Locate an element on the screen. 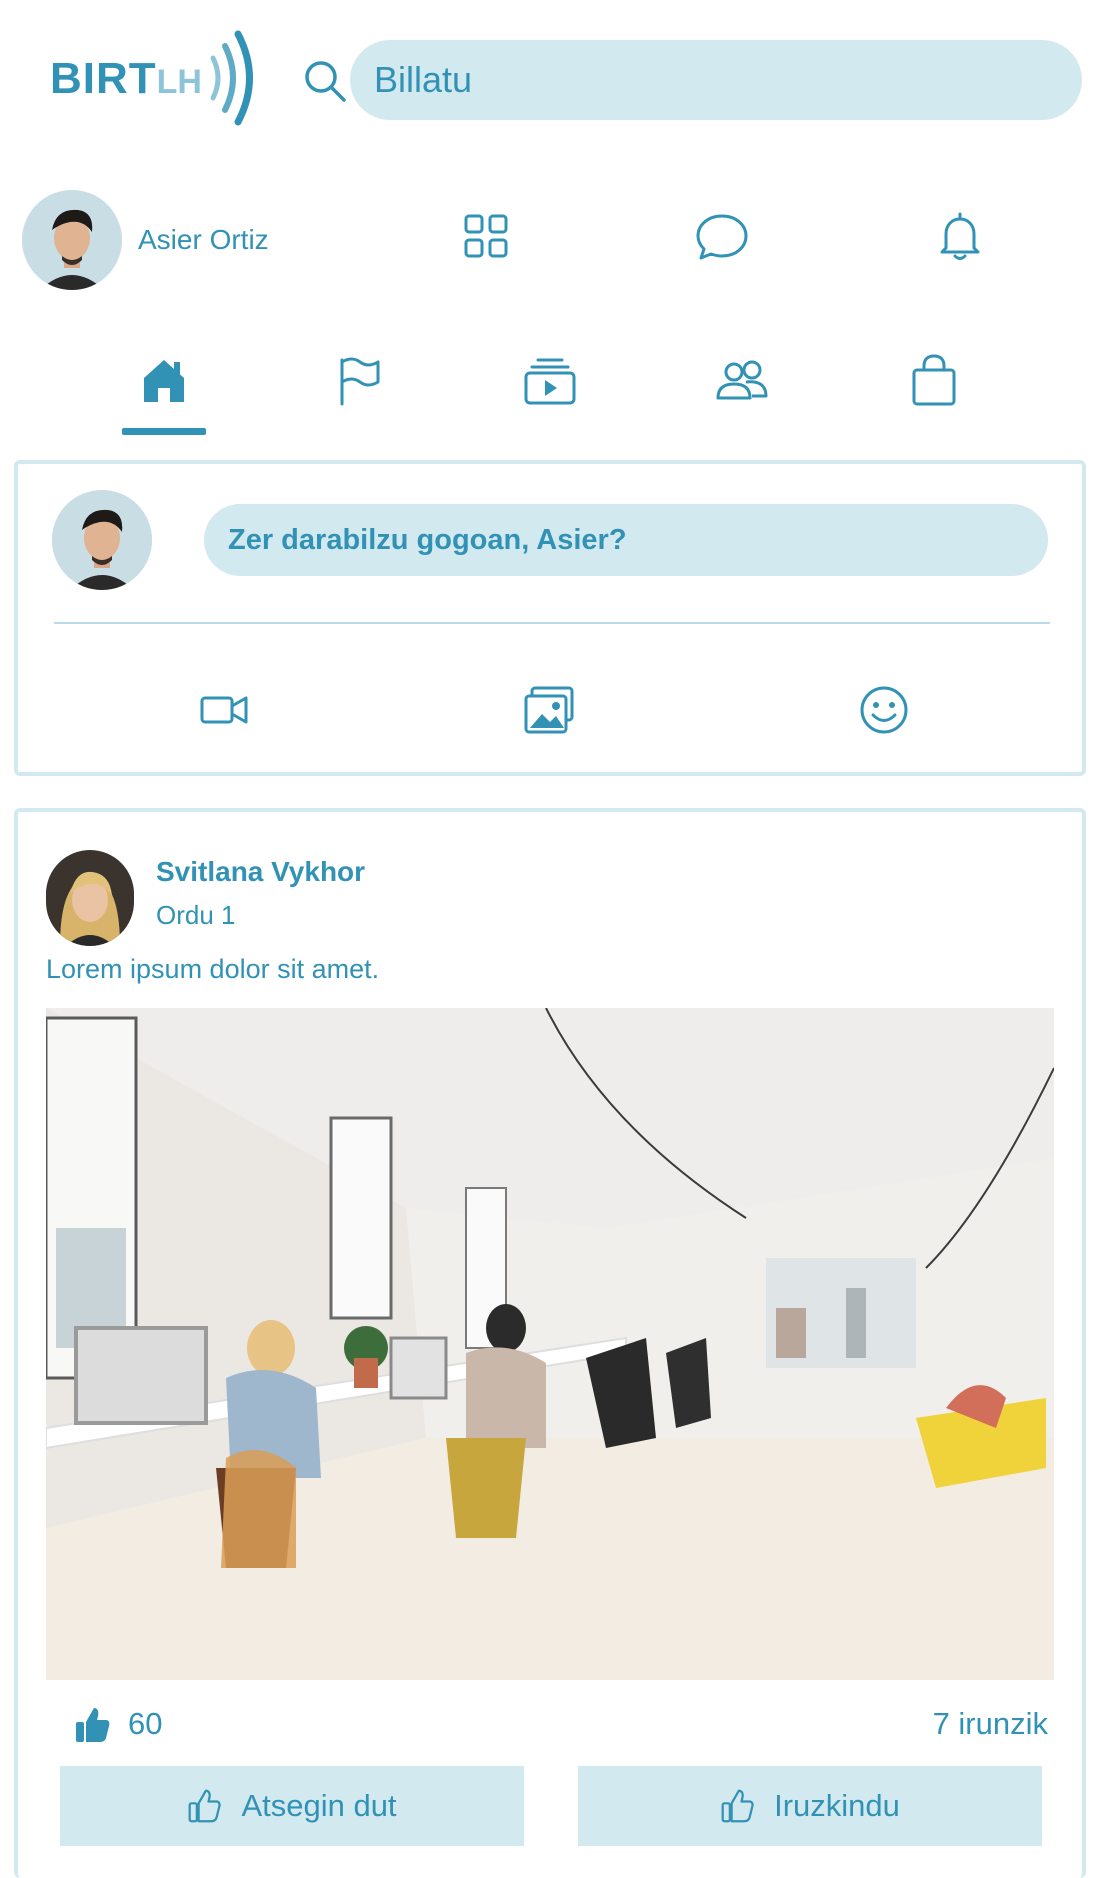 The width and height of the screenshot is (1104, 1878). post-timestamp: Ordu 1 is located at coordinates (196, 915).